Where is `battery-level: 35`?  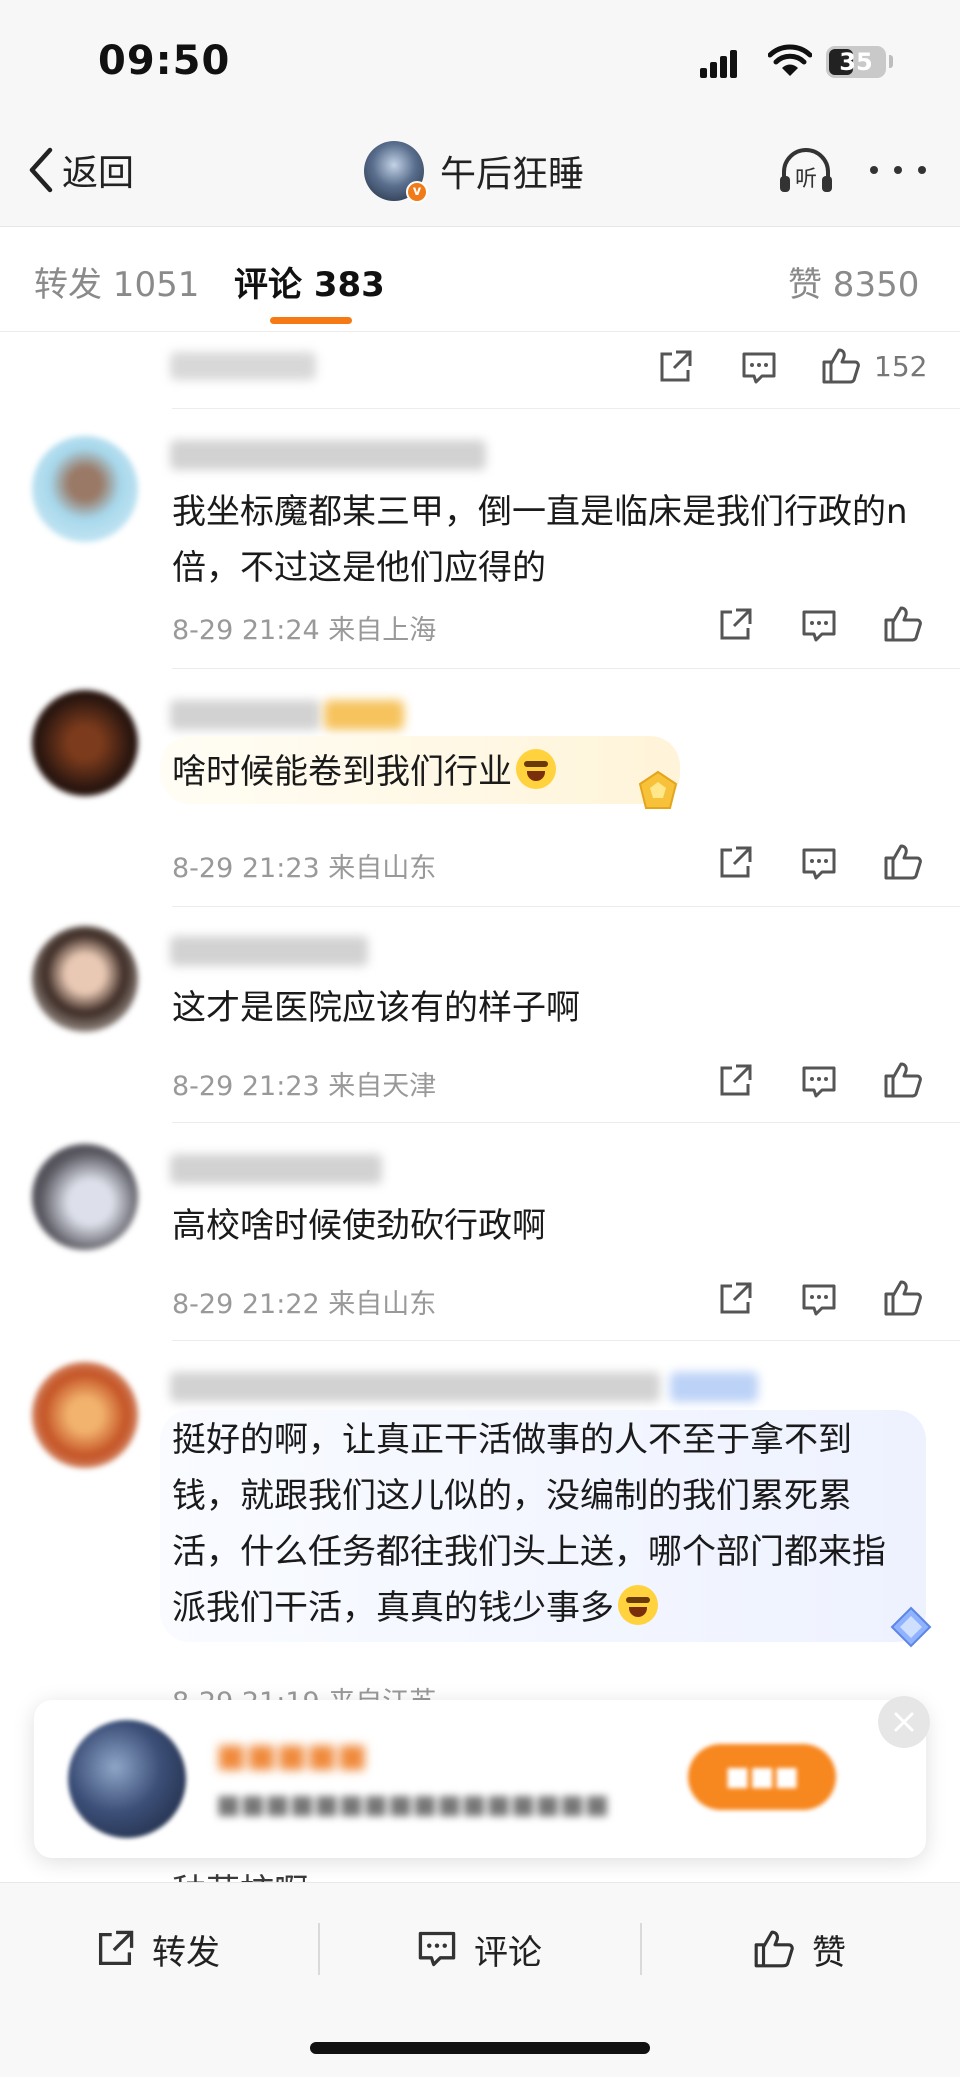
battery-level: 35 is located at coordinates (856, 62).